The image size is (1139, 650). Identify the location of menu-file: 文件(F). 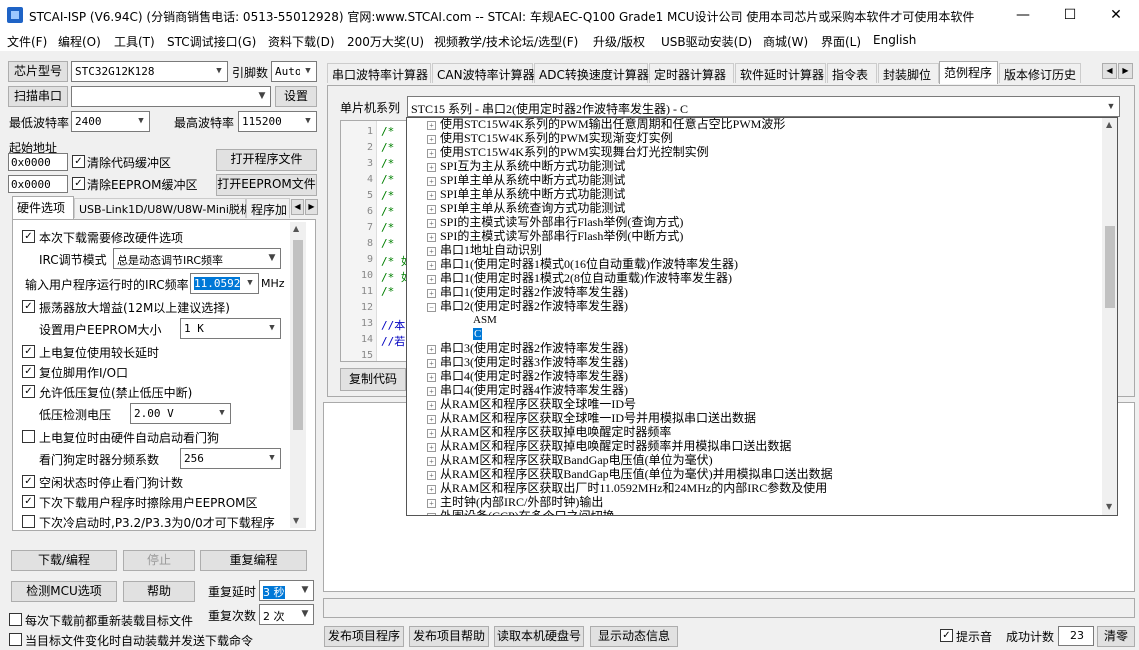
(27, 41).